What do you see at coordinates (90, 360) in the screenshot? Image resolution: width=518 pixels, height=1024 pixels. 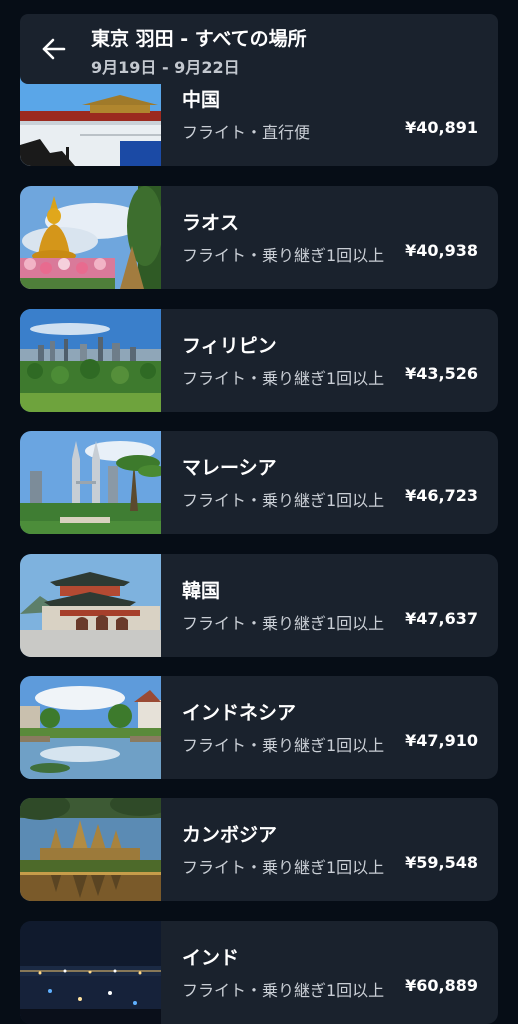 I see `destination-image-city-skyline-park` at bounding box center [90, 360].